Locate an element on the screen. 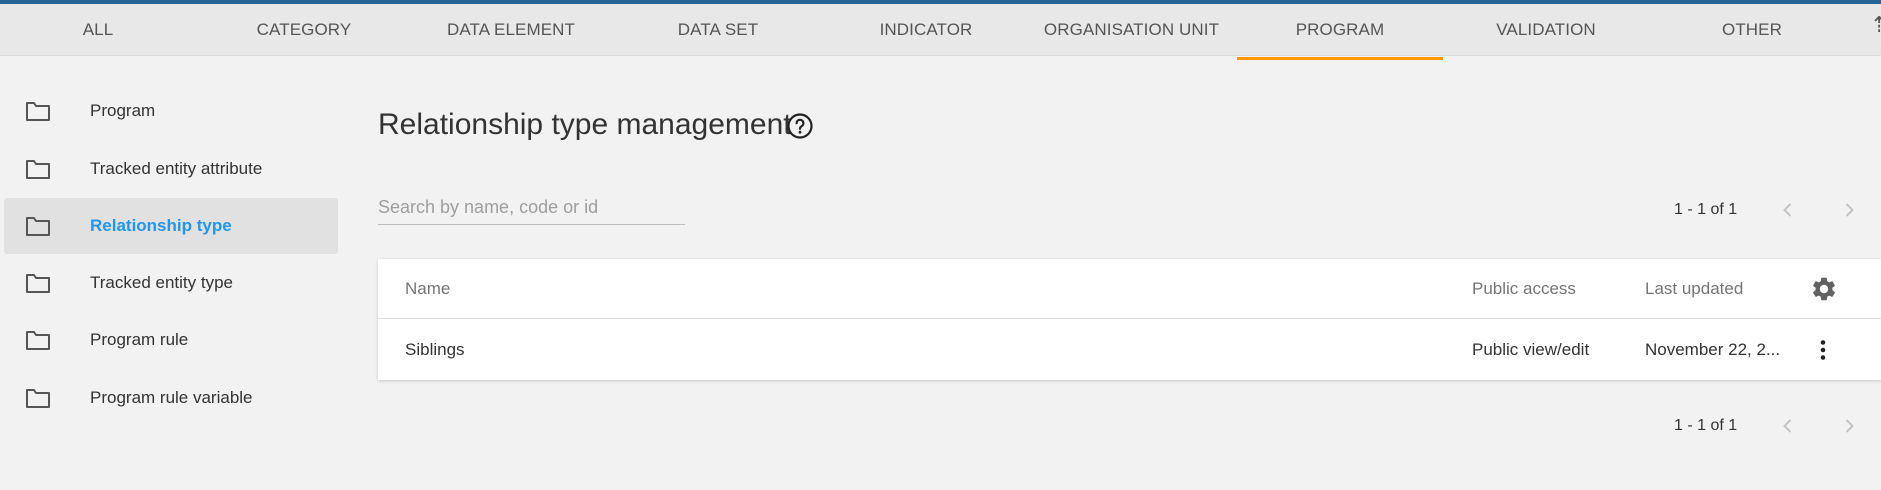  cell-name: Siblings is located at coordinates (435, 349).